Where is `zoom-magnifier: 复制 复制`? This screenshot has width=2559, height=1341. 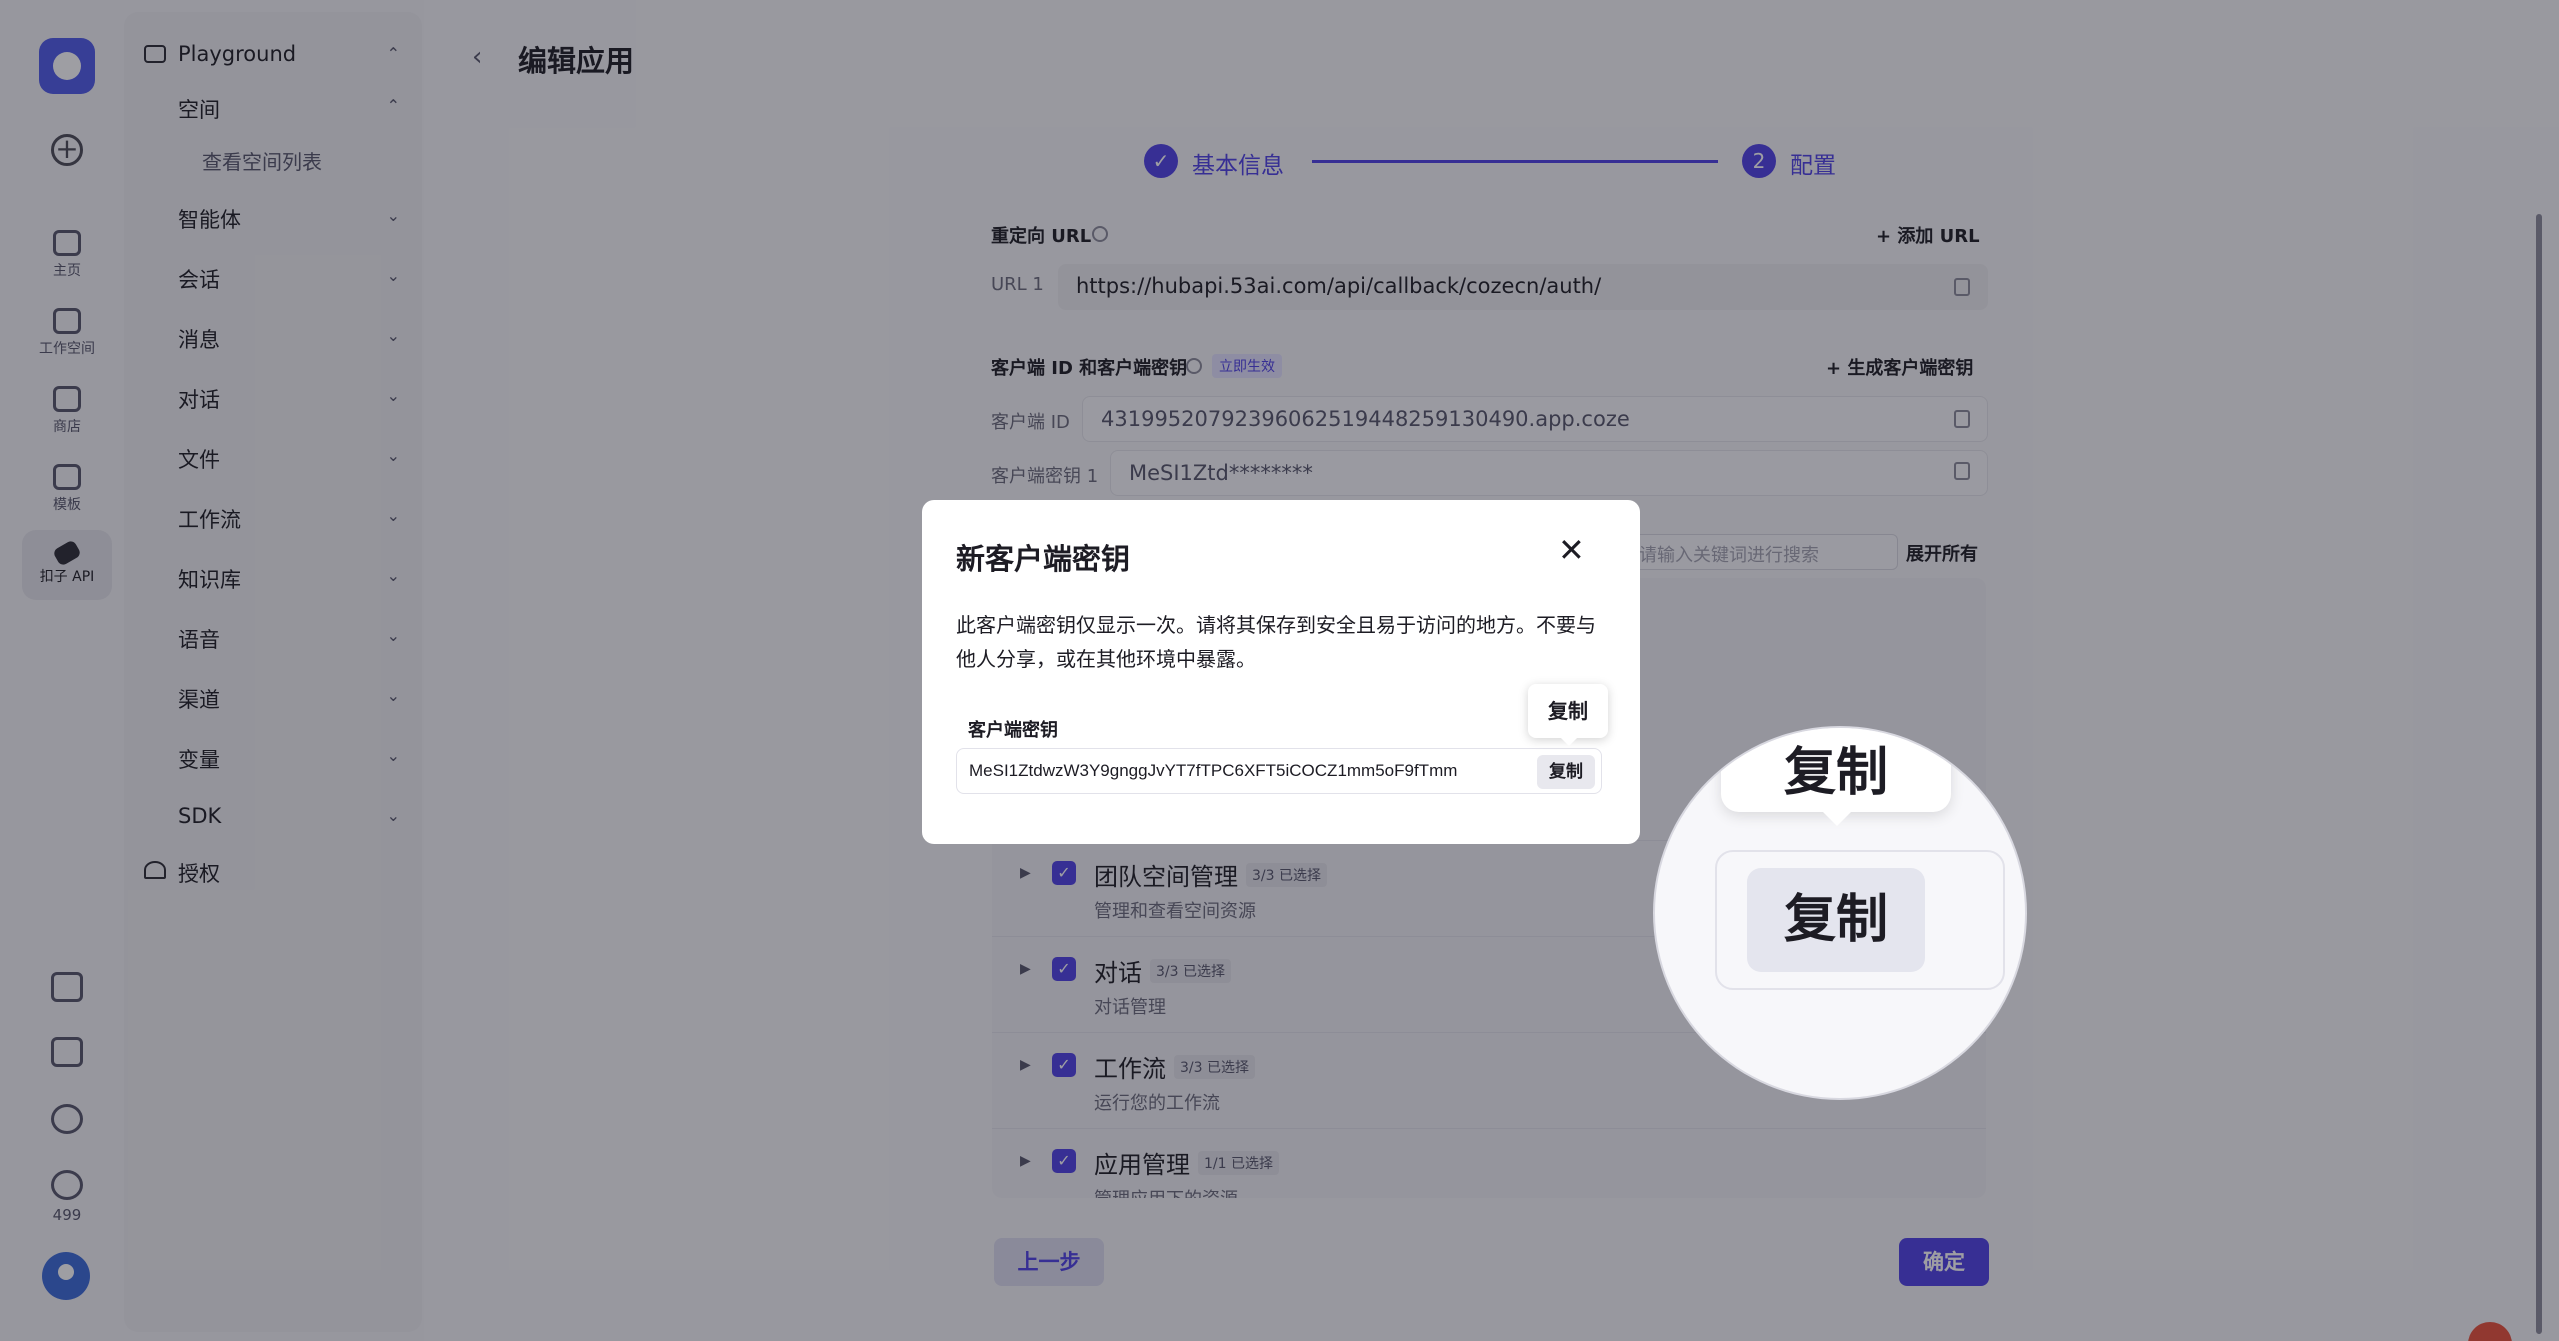 zoom-magnifier: 复制 复制 is located at coordinates (1840, 913).